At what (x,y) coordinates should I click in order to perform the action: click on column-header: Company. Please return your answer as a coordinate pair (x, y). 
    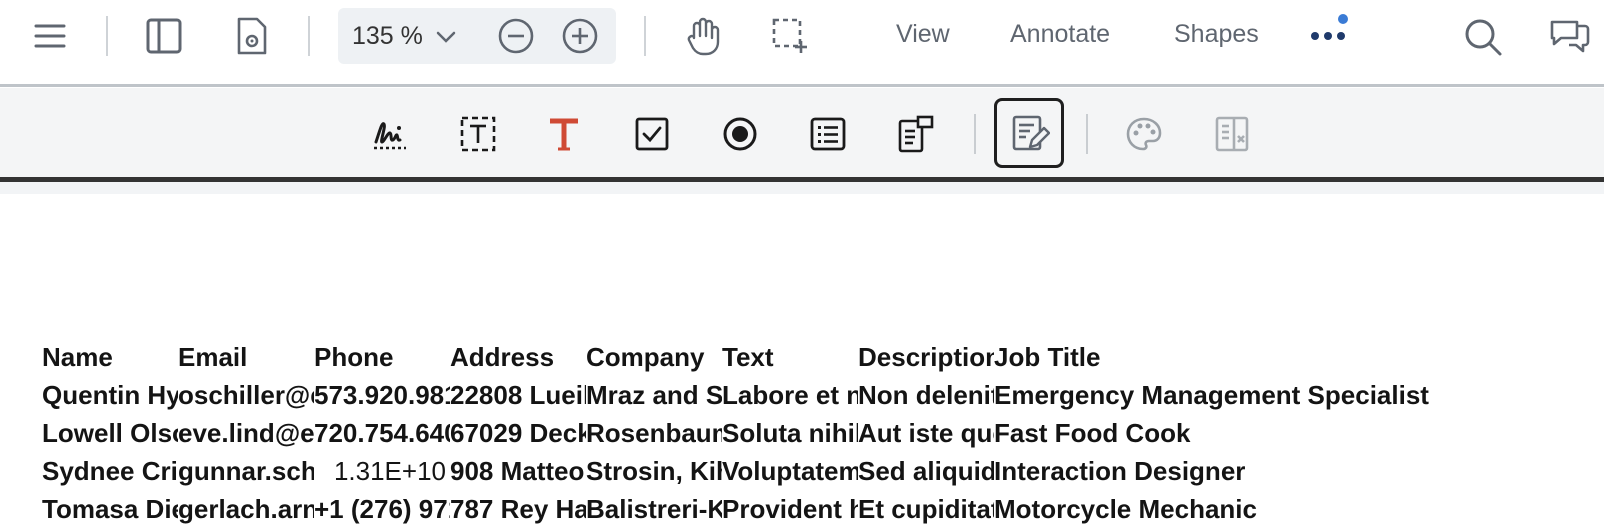
    Looking at the image, I should click on (645, 357).